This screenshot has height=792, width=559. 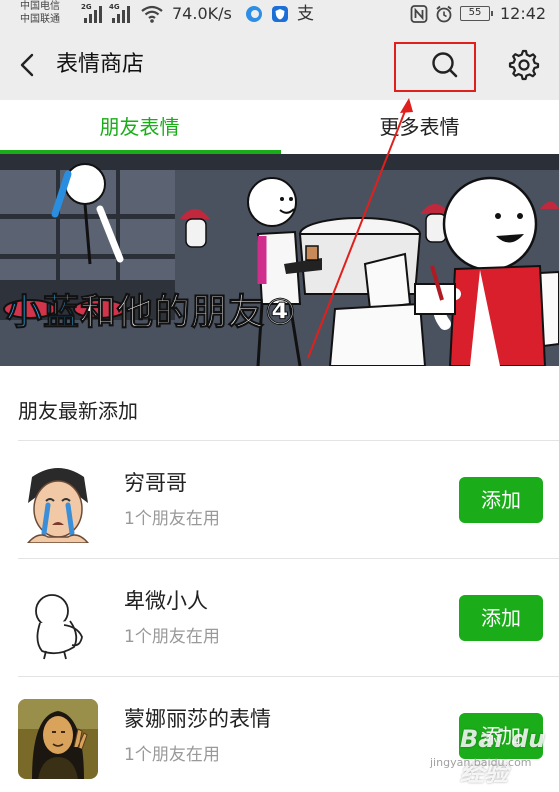 What do you see at coordinates (120, 15) in the screenshot?
I see `signal-icon: 4G` at bounding box center [120, 15].